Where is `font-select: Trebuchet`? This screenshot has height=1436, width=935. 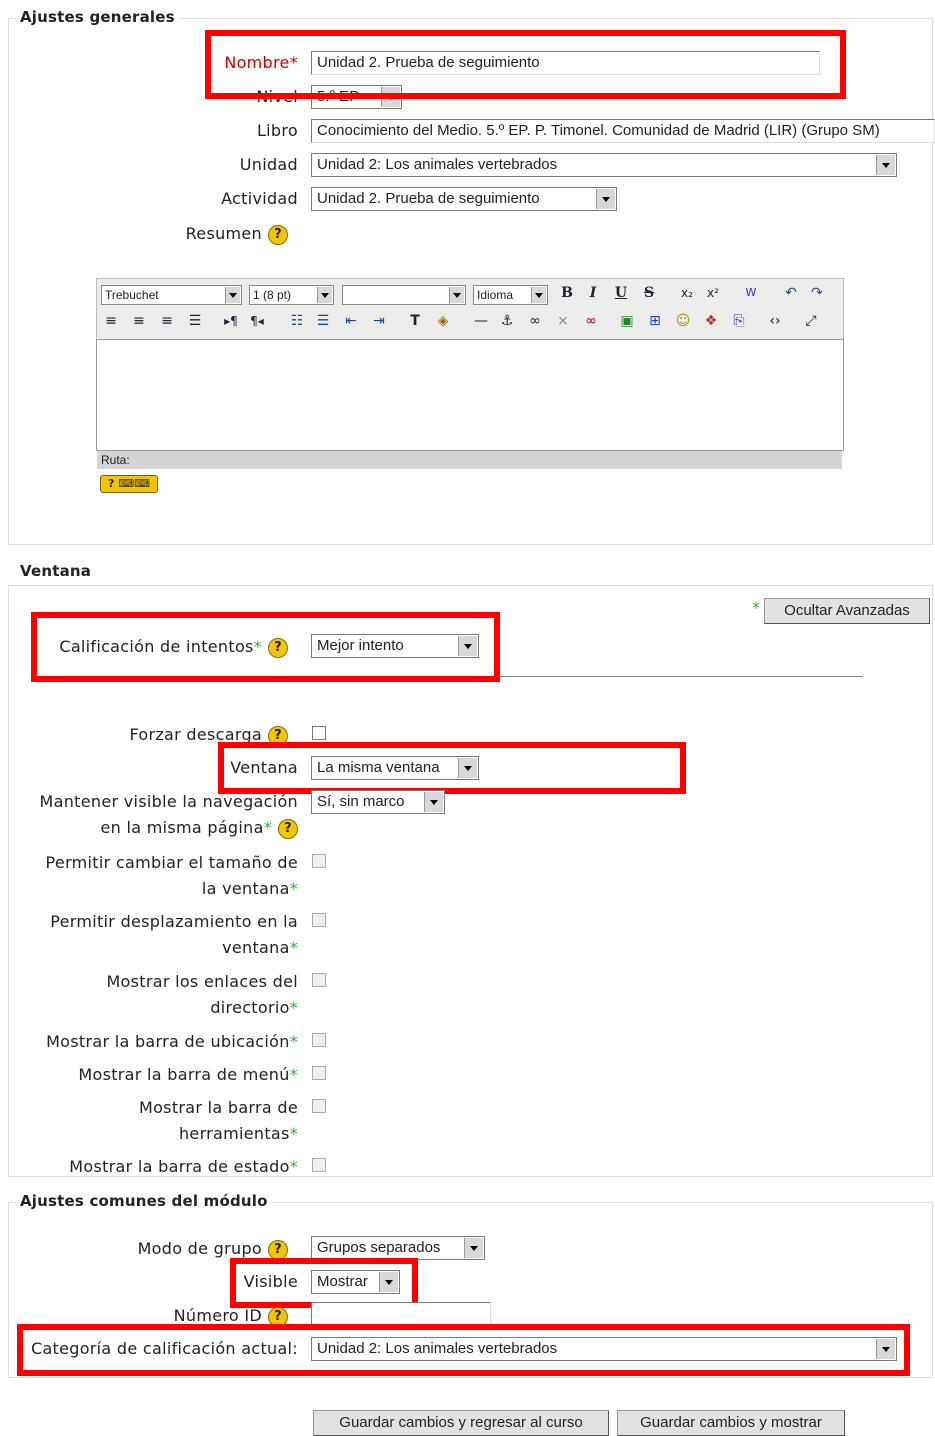
font-select: Trebuchet is located at coordinates (171, 295).